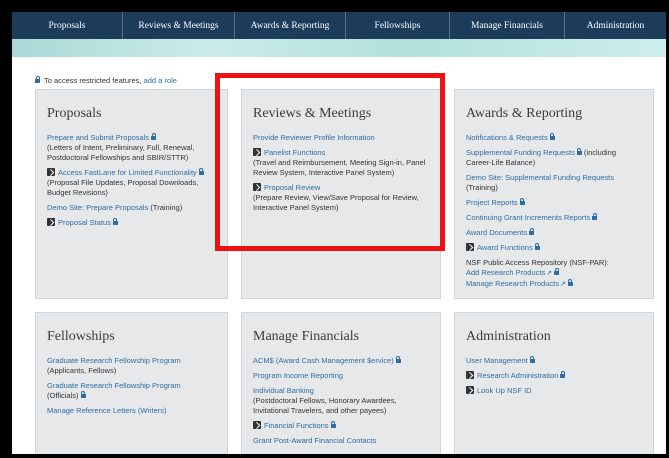 The width and height of the screenshot is (669, 458). What do you see at coordinates (81, 336) in the screenshot?
I see `card-title: Fellowships` at bounding box center [81, 336].